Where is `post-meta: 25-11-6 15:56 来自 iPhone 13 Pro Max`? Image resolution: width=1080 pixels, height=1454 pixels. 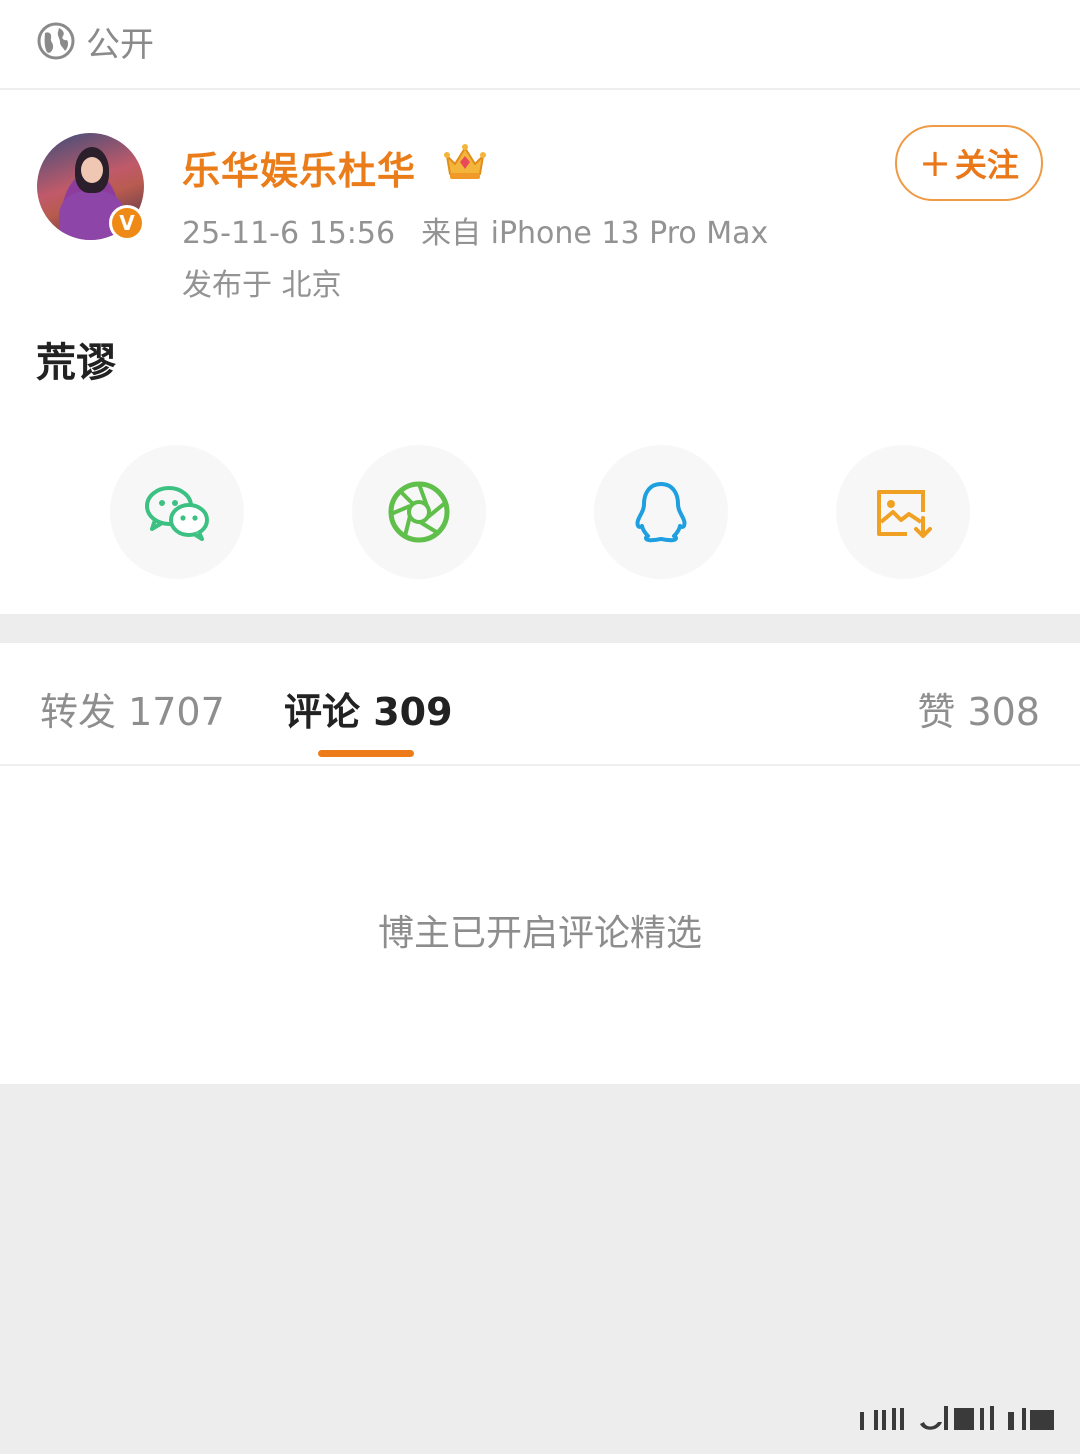 post-meta: 25-11-6 15:56 来自 iPhone 13 Pro Max is located at coordinates (475, 230).